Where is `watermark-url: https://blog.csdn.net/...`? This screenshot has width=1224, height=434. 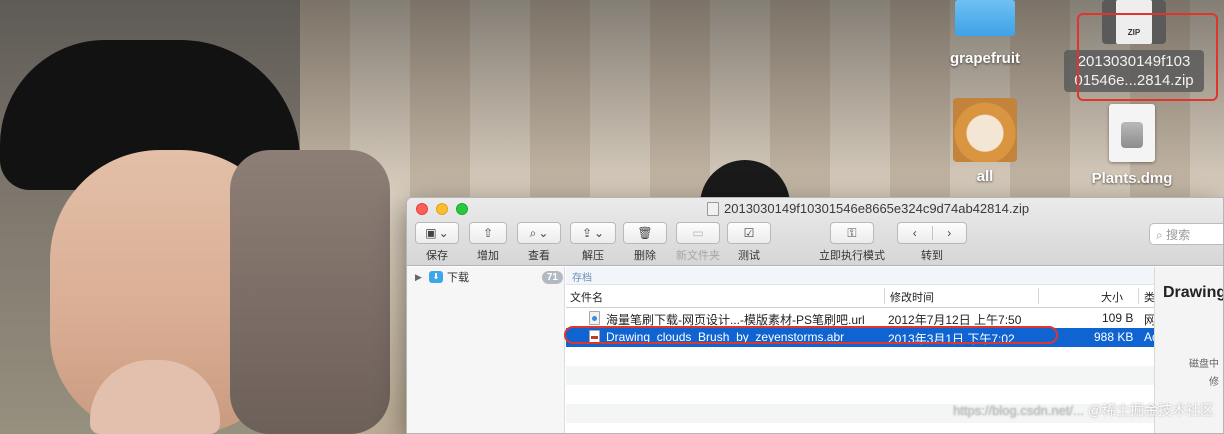 watermark-url: https://blog.csdn.net/... is located at coordinates (1018, 410).